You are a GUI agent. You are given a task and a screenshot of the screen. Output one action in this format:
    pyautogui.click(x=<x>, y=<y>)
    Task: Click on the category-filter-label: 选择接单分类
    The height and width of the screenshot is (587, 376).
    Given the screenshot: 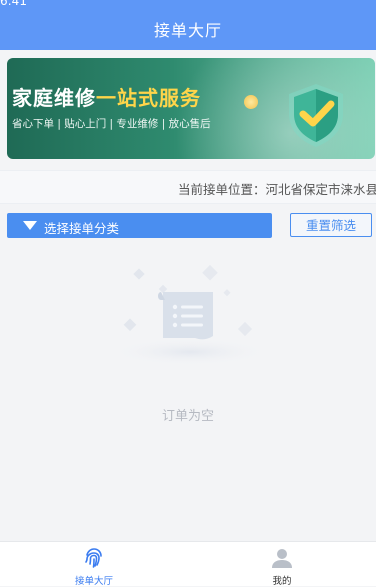 What is the action you would take?
    pyautogui.click(x=82, y=228)
    